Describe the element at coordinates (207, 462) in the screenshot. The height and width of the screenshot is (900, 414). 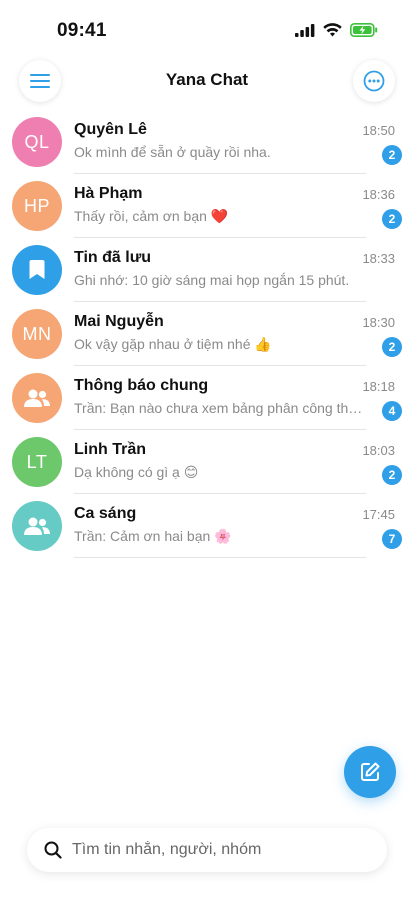
I see `chat-item-linh-tran: LT Linh Trần 18:03 Dạ không có gì ạ 😊 2` at that location.